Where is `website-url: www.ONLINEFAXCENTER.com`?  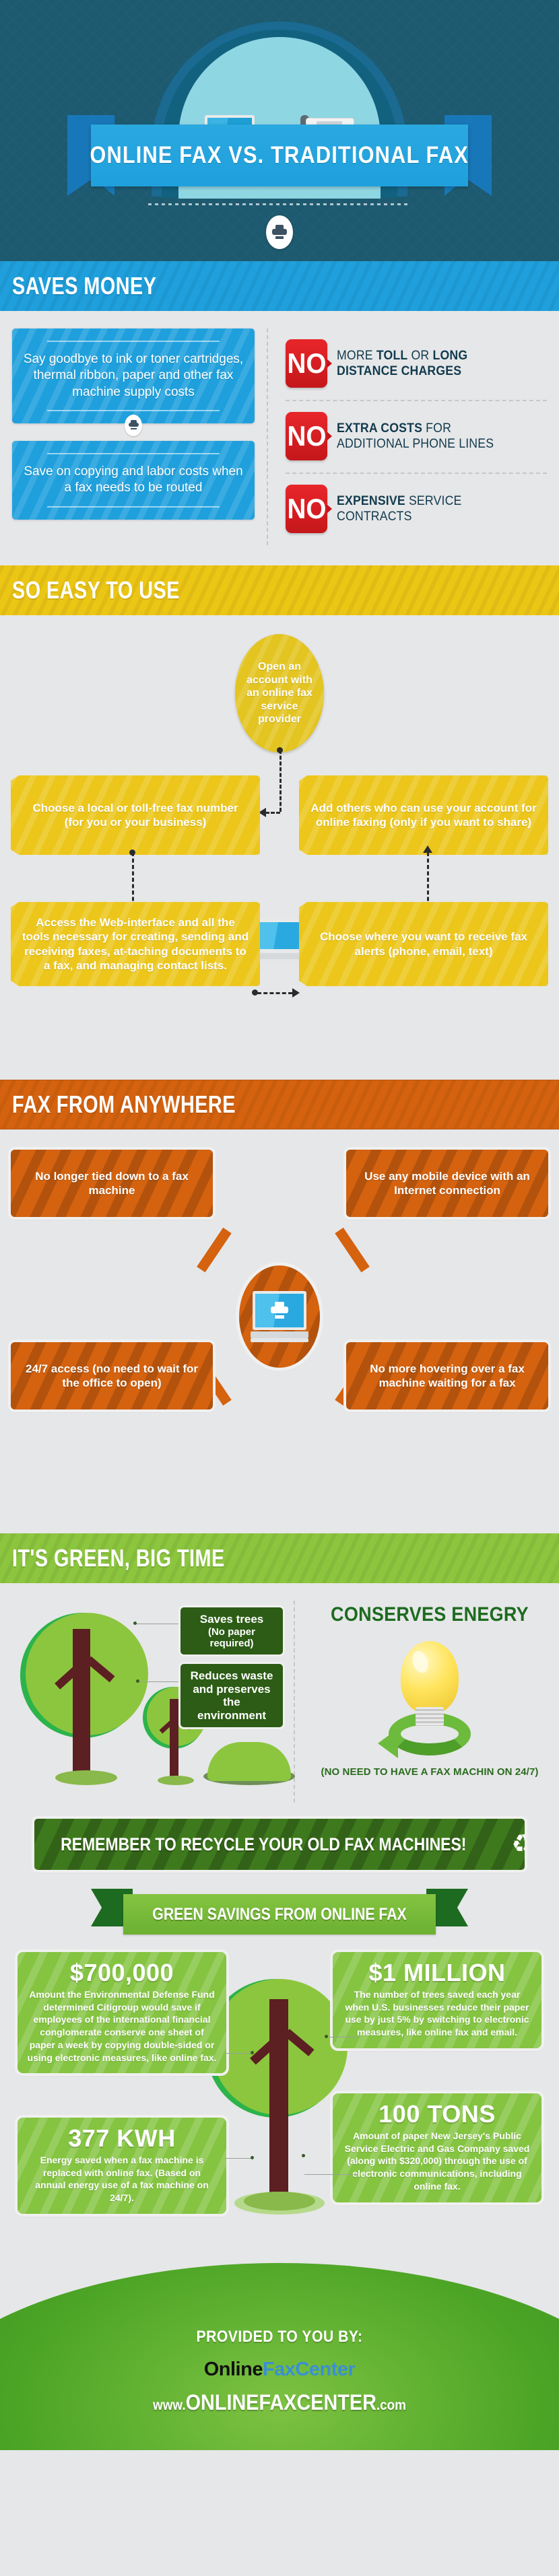
website-url: www.ONLINEFAXCENTER.com is located at coordinates (279, 2402).